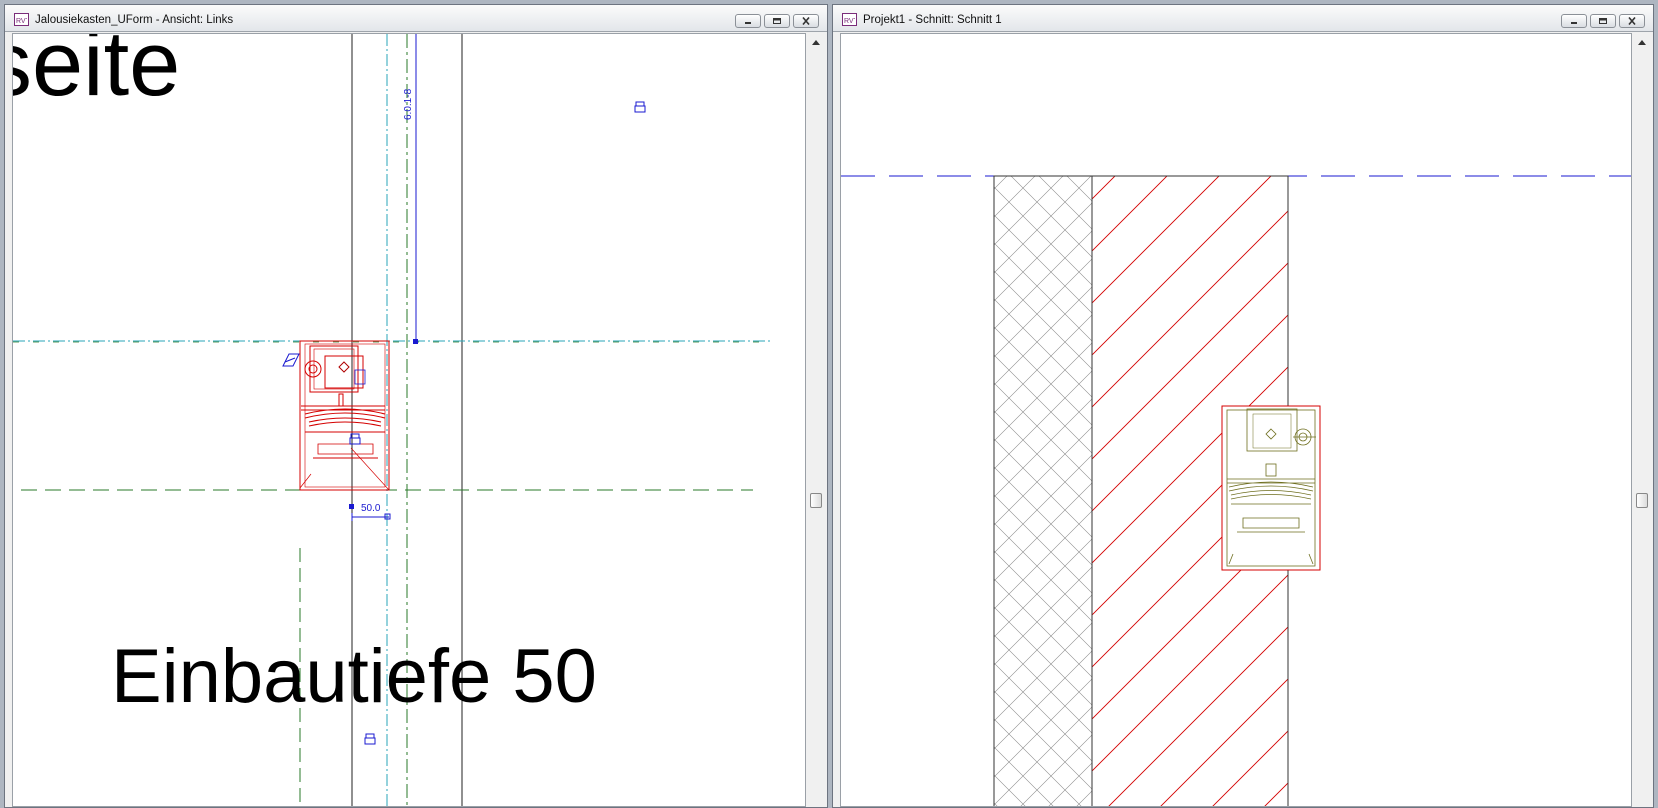 This screenshot has height=808, width=1658. Describe the element at coordinates (134, 20) in the screenshot. I see `window-title: Jalousiekasten_UForm - Ansicht: Links` at that location.